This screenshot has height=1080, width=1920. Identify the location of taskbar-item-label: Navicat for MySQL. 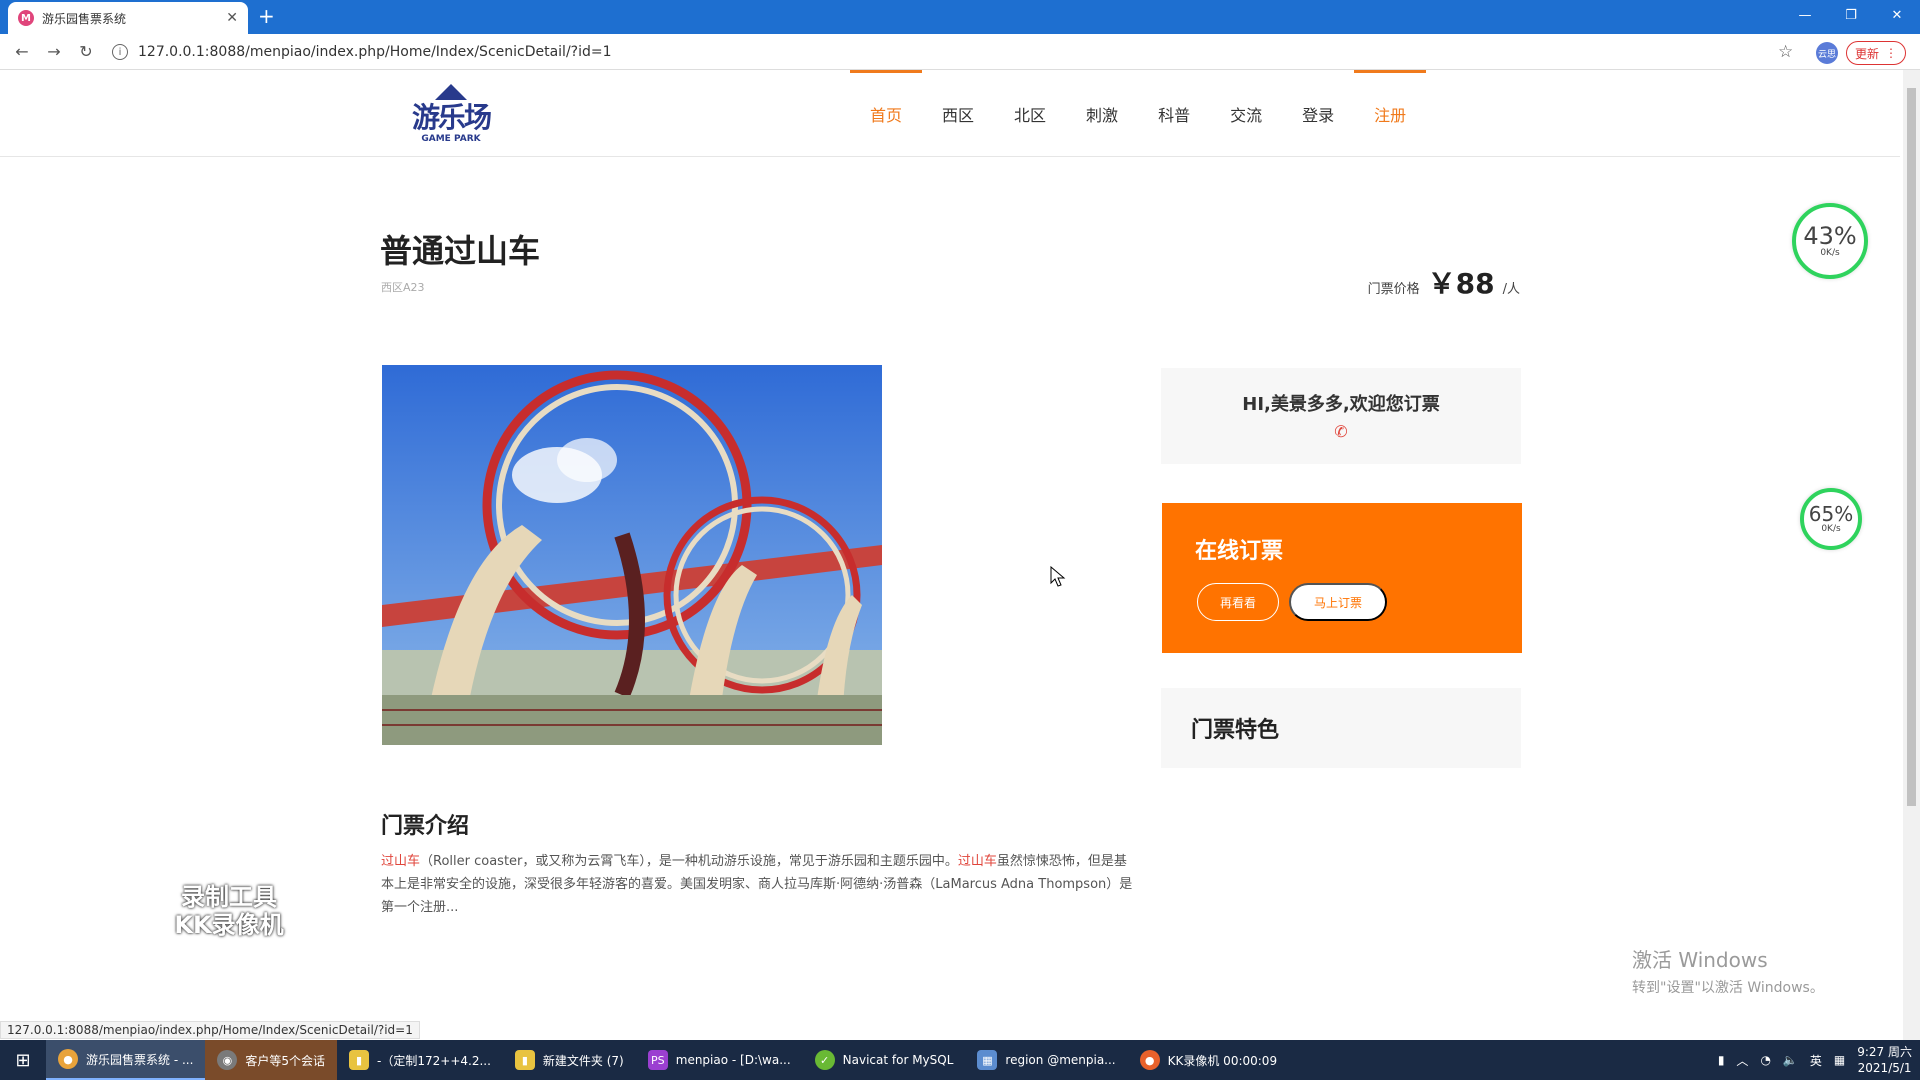
(898, 1060).